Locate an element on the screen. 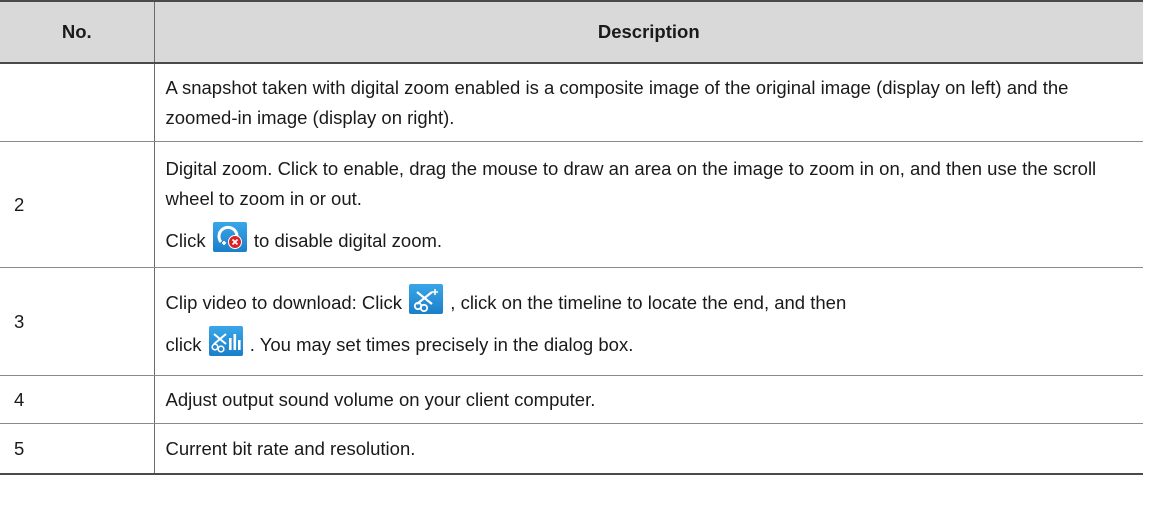 This screenshot has height=514, width=1155. column-header-description: Description is located at coordinates (648, 32).